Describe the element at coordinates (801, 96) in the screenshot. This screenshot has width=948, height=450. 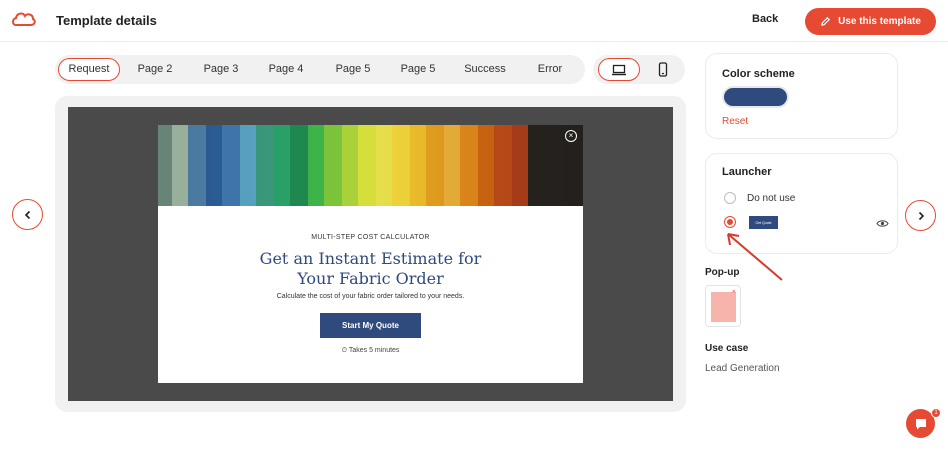
I see `color-scheme-card: Color scheme Reset` at that location.